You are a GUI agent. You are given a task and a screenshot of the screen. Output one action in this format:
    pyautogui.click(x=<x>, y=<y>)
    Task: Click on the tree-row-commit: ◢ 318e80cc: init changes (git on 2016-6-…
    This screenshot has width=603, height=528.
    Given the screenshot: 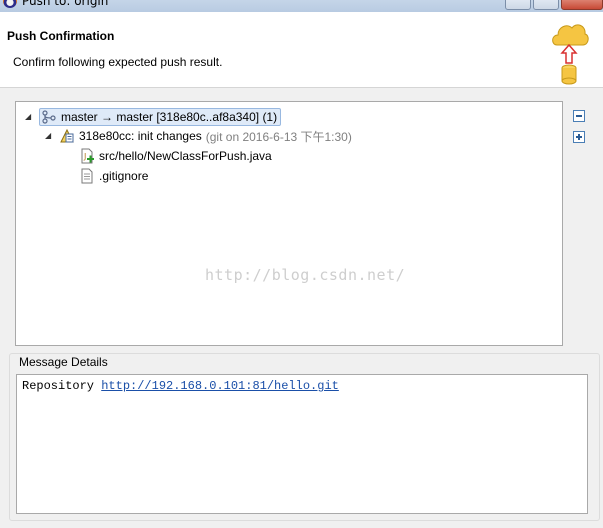 What is the action you would take?
    pyautogui.click(x=198, y=136)
    